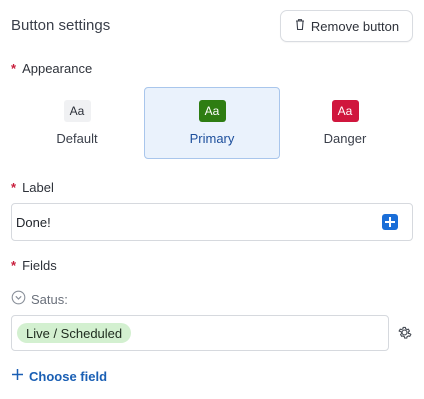 This screenshot has width=424, height=399. Describe the element at coordinates (212, 111) in the screenshot. I see `appearance-swatch-primary: Aa` at that location.